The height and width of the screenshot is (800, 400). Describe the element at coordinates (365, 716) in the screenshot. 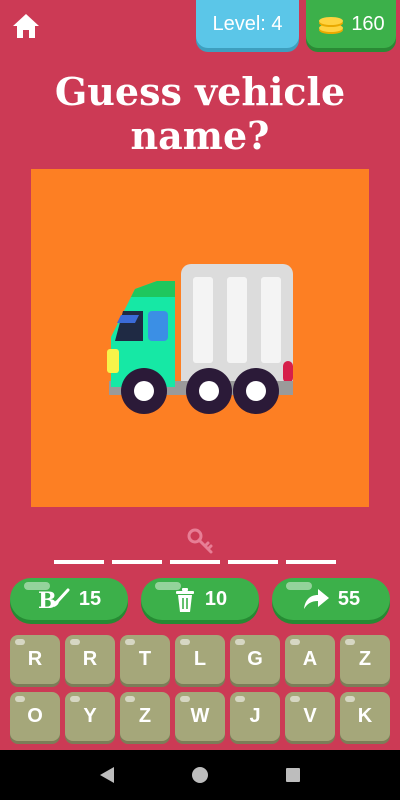

I see `letter-key: K` at that location.